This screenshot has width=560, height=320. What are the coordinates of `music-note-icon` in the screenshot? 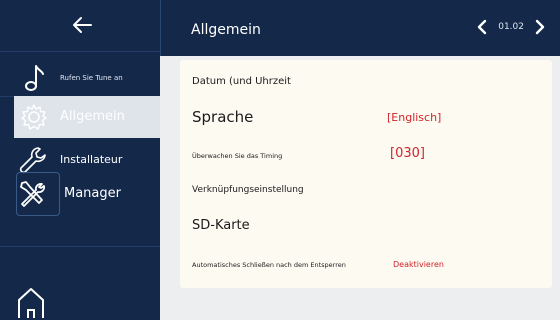 It's located at (32, 78).